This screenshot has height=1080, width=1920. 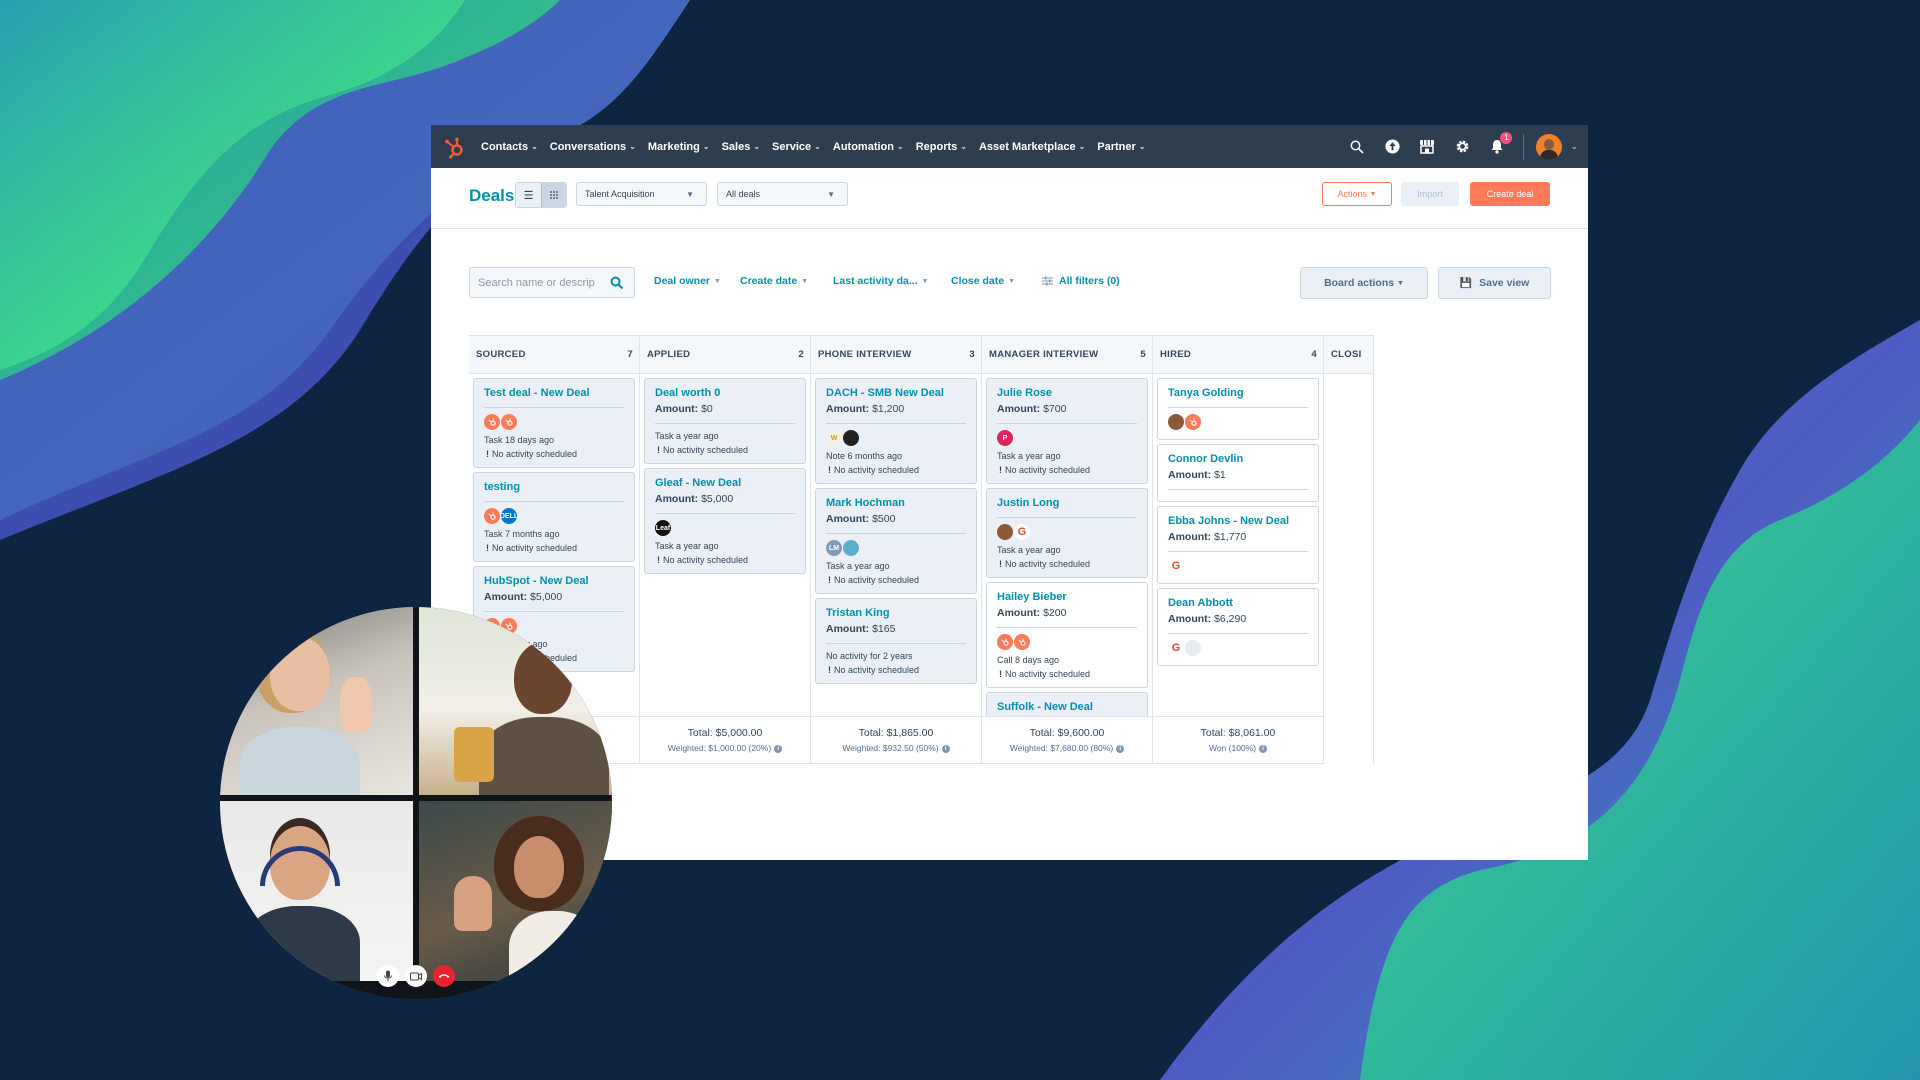 I want to click on search-input, so click(x=543, y=282).